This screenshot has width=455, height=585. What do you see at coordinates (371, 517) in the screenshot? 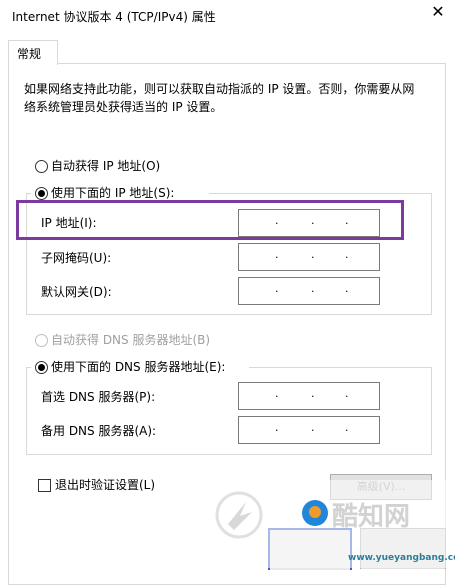
I see `watermark-text: 酷知网` at bounding box center [371, 517].